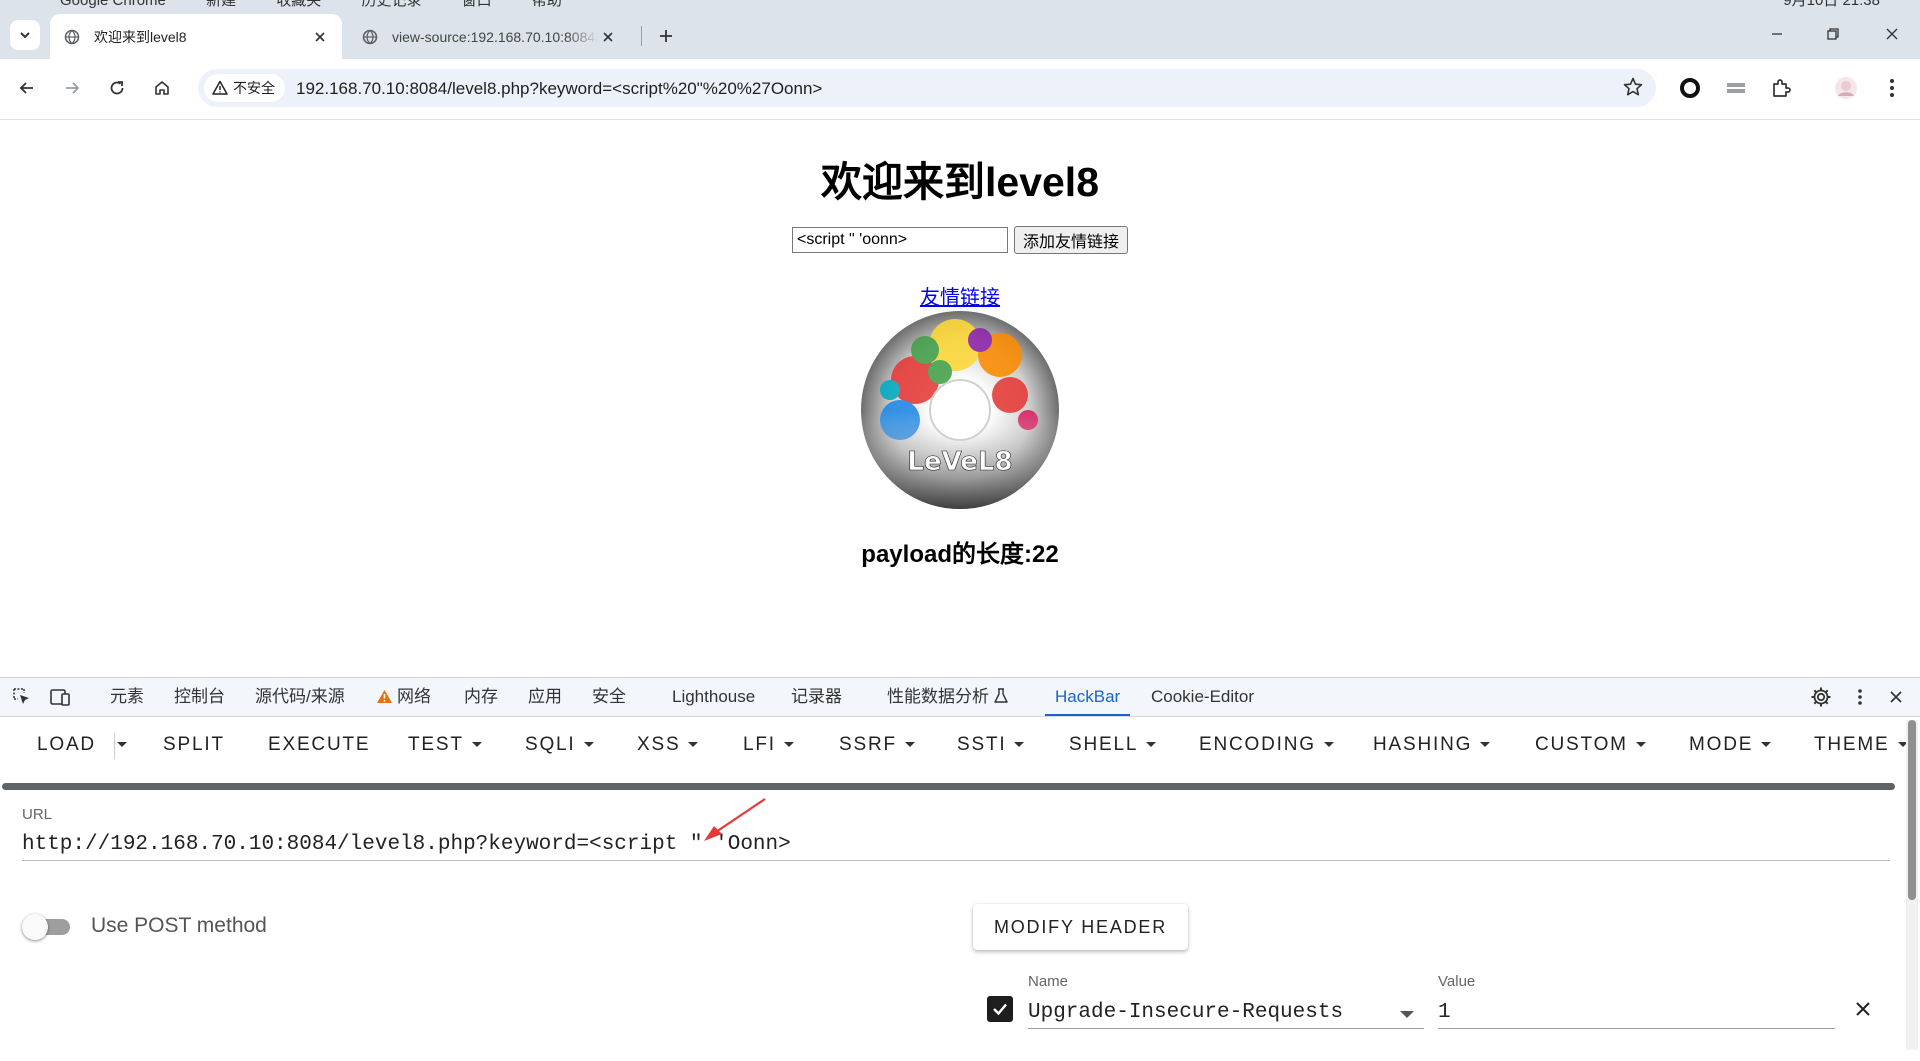 This screenshot has width=1920, height=1061. I want to click on post-method-toggle, so click(48, 927).